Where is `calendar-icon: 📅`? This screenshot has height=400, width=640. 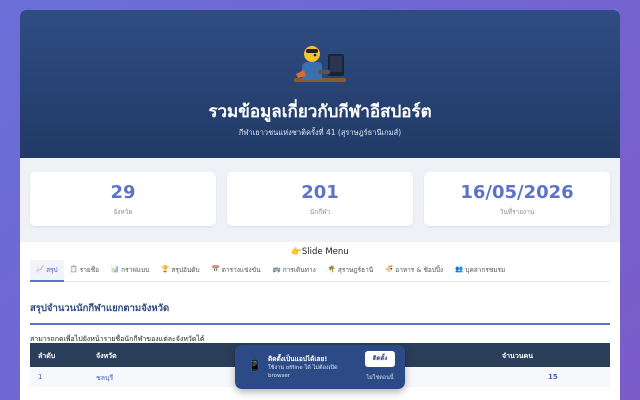 calendar-icon: 📅 is located at coordinates (215, 269).